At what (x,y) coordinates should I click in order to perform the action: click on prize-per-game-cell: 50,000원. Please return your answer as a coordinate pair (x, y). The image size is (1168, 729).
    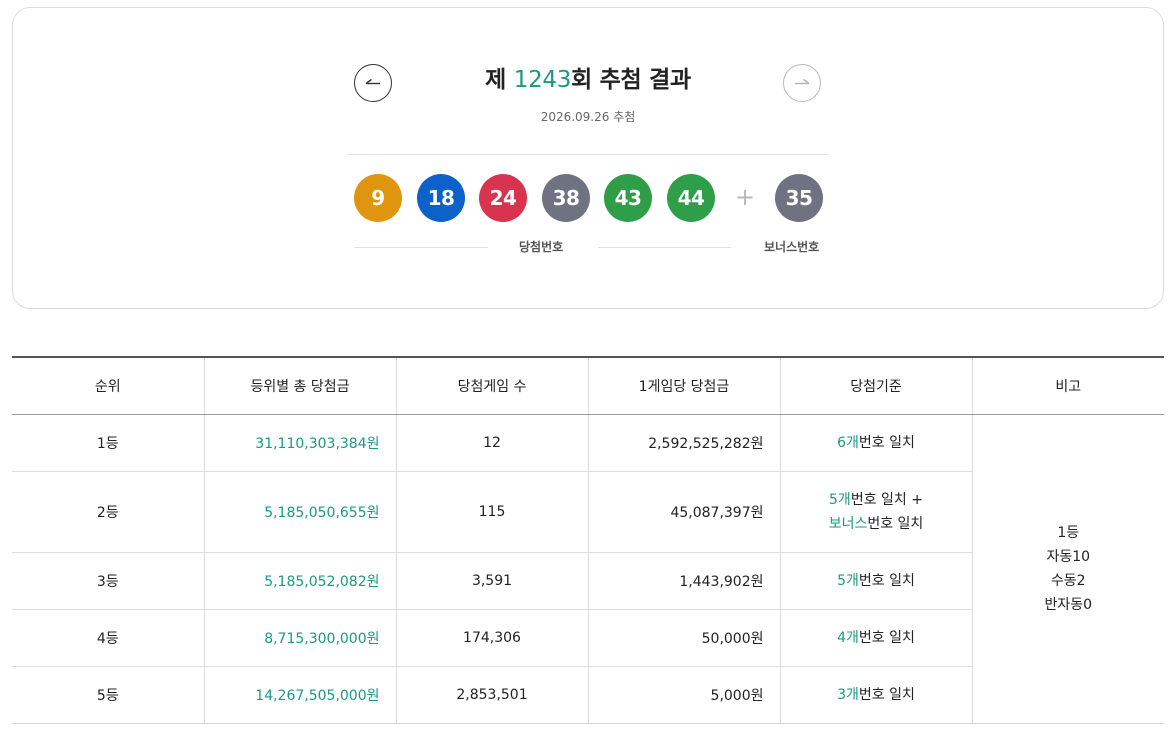
    Looking at the image, I should click on (683, 637).